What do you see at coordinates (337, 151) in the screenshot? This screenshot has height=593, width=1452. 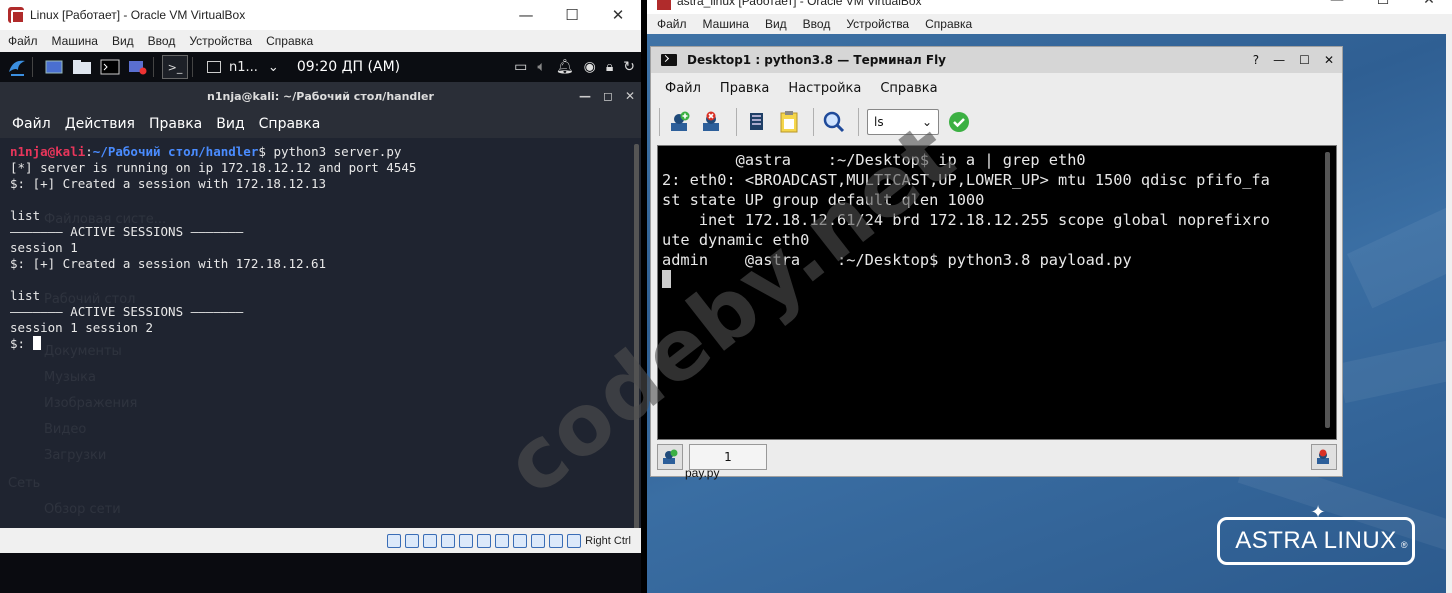 I see `prompt-command: python3 server.py` at bounding box center [337, 151].